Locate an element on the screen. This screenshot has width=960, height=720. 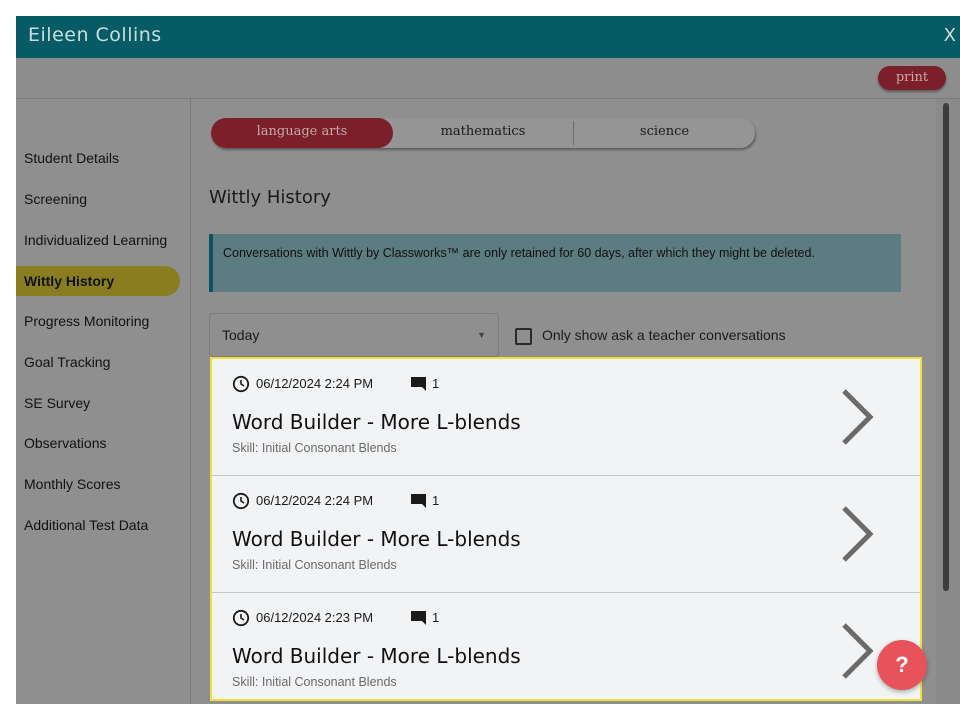
sidebar-item-wittly-history: Wittly History is located at coordinates (98, 281).